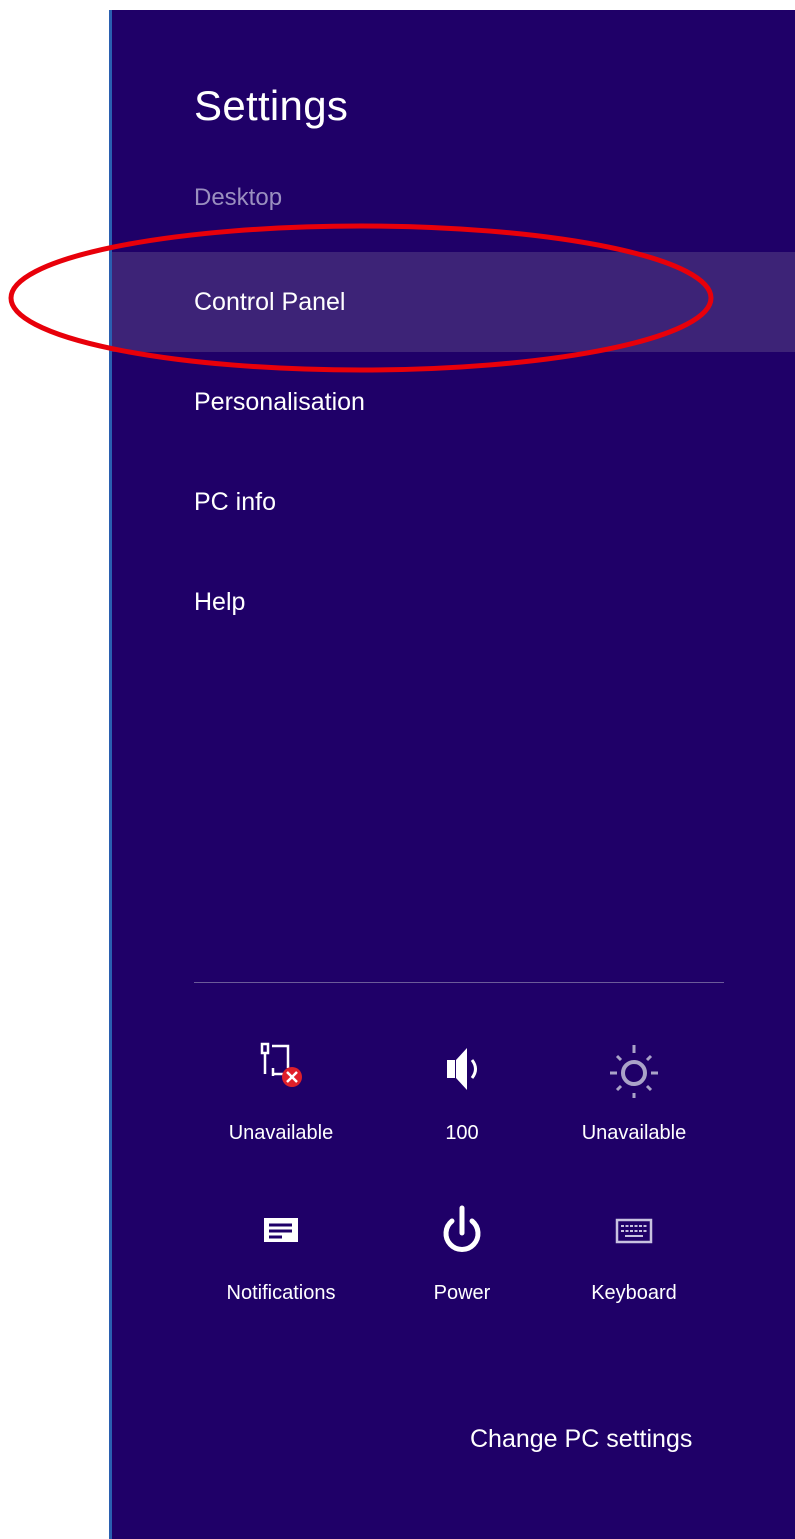 This screenshot has height=1539, width=795. What do you see at coordinates (459, 982) in the screenshot?
I see `divider` at bounding box center [459, 982].